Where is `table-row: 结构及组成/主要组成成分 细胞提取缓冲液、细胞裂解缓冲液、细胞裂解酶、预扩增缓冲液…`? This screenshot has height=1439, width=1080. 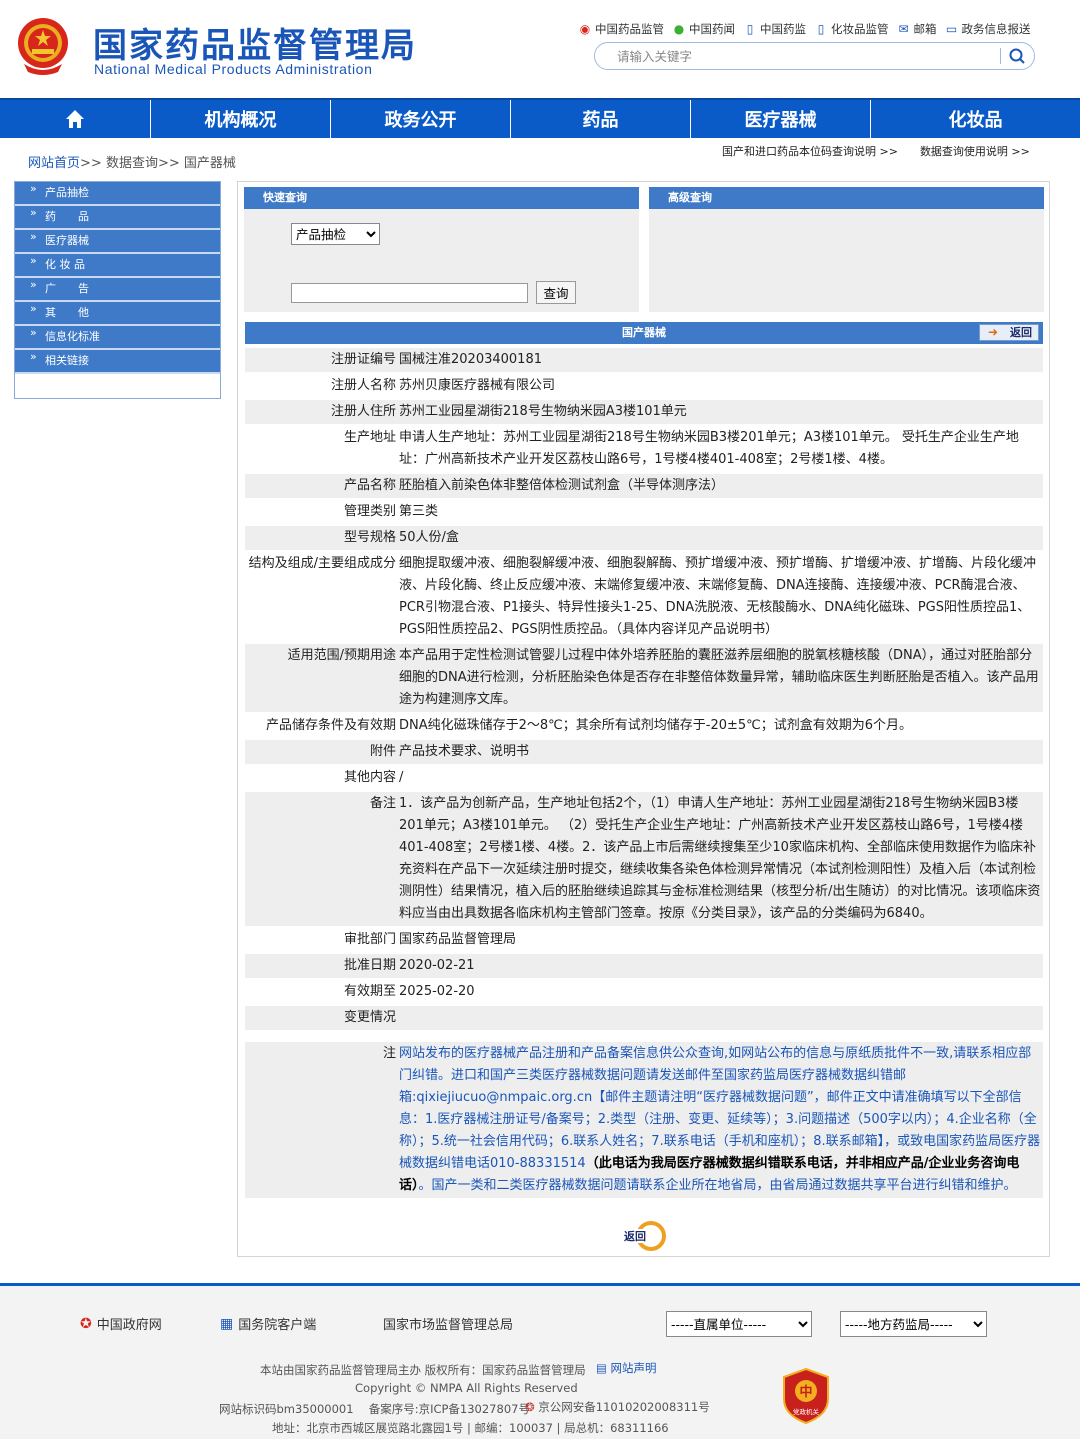 table-row: 结构及组成/主要组成成分 细胞提取缓冲液、细胞裂解缓冲液、细胞裂解酶、预扩增缓冲液… is located at coordinates (644, 597).